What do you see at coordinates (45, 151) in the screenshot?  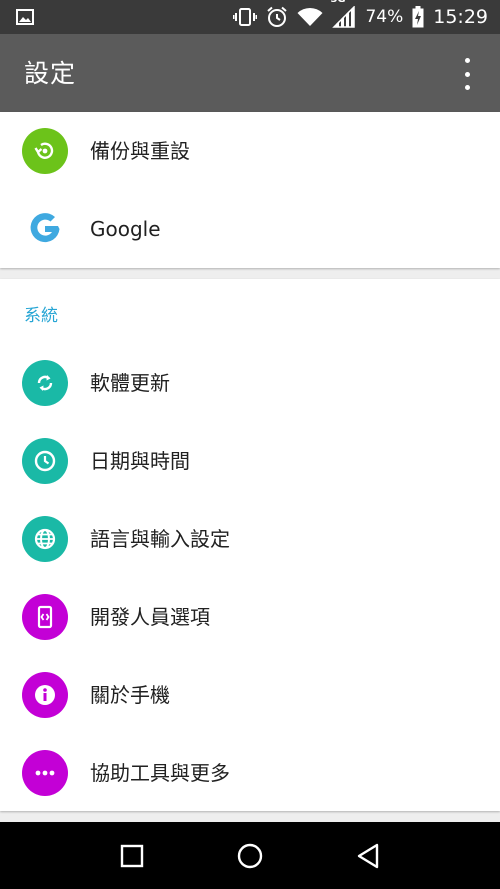 I see `backup-restore-icon` at bounding box center [45, 151].